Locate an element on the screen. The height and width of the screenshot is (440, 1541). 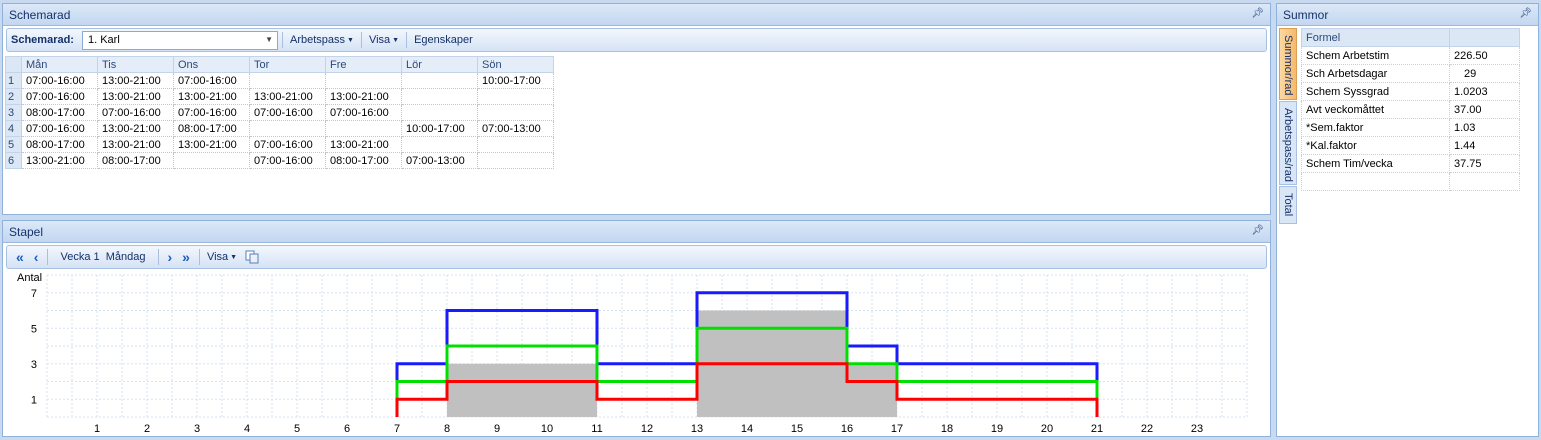
x-tick-label: 2 is located at coordinates (147, 429).